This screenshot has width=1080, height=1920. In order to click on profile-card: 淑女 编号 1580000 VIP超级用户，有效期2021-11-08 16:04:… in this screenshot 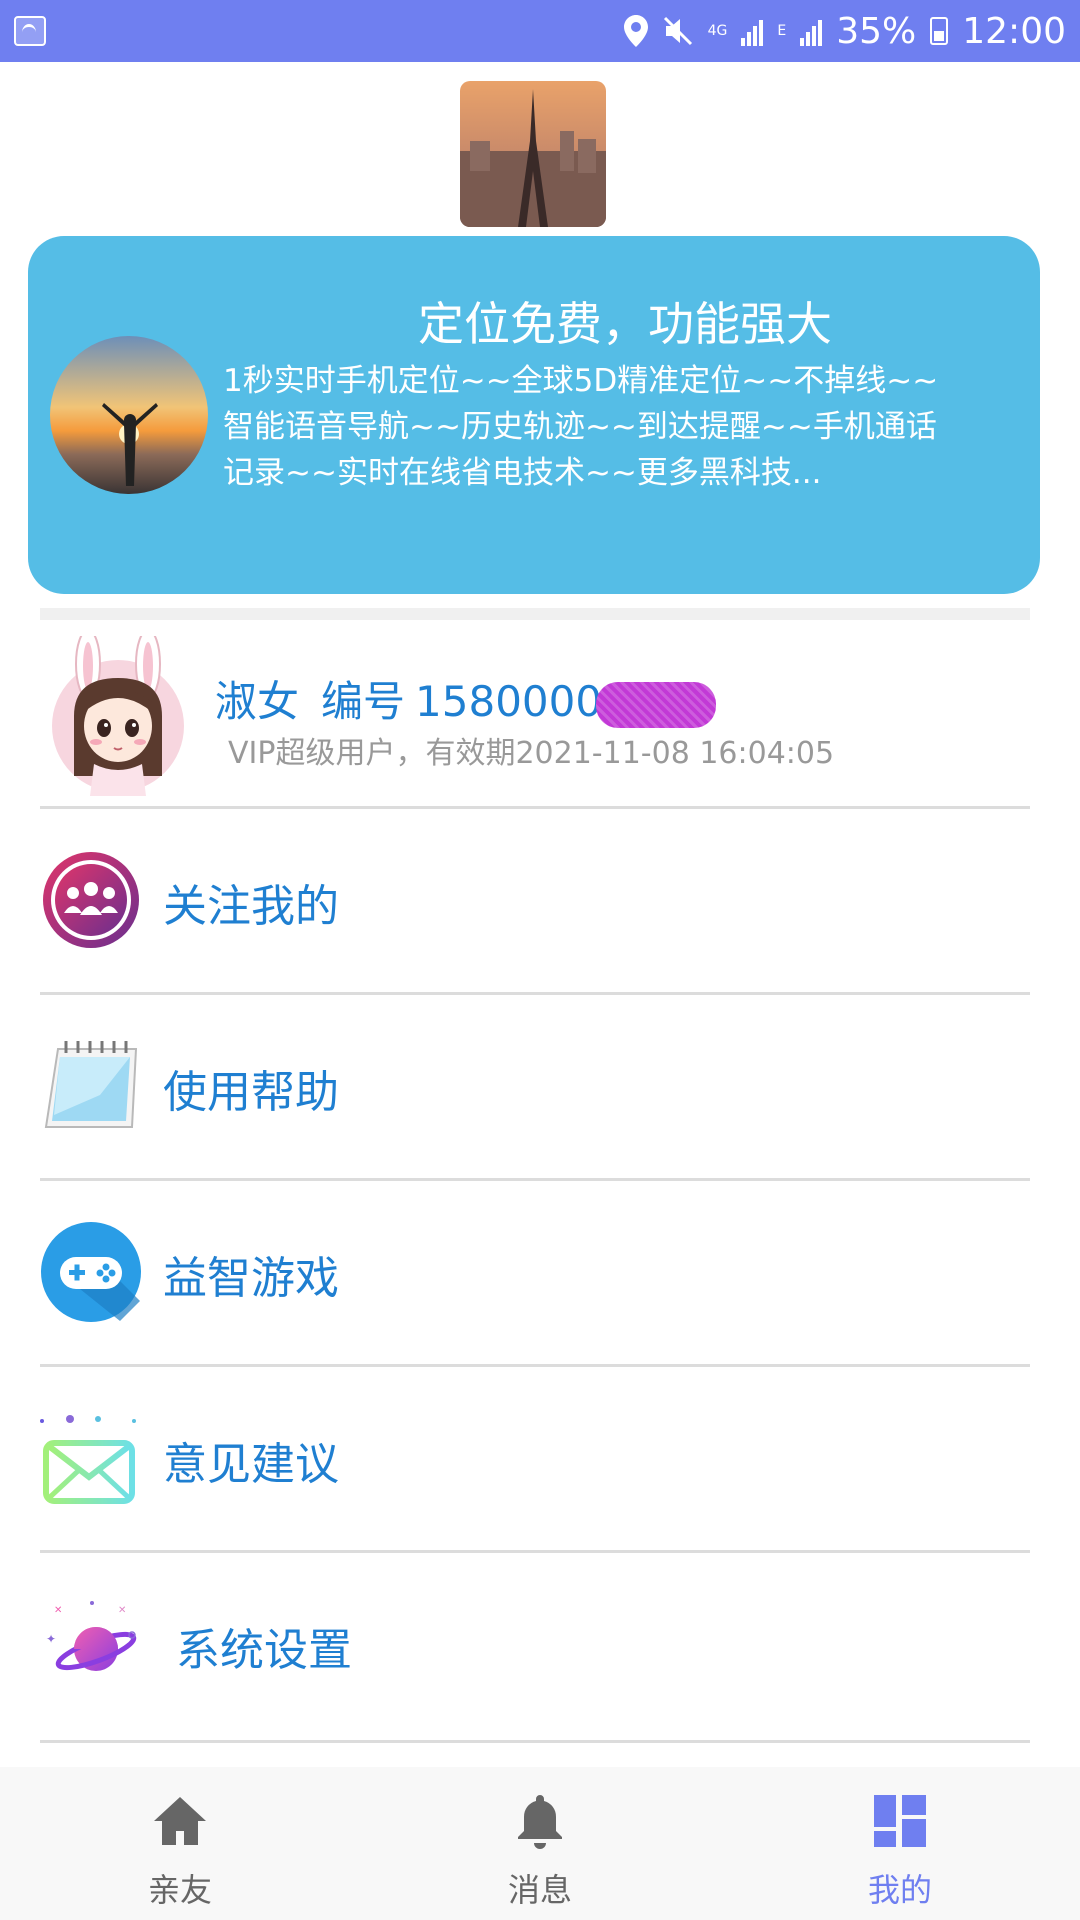, I will do `click(535, 718)`.